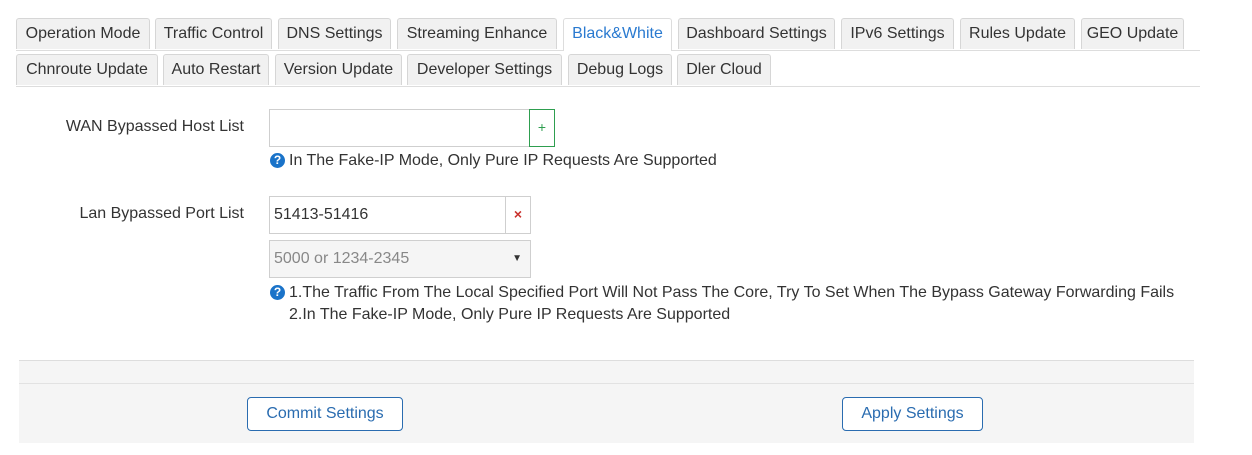 The image size is (1252, 455). I want to click on lan-port-select: 5000 or 1234-2345 ▼, so click(400, 259).